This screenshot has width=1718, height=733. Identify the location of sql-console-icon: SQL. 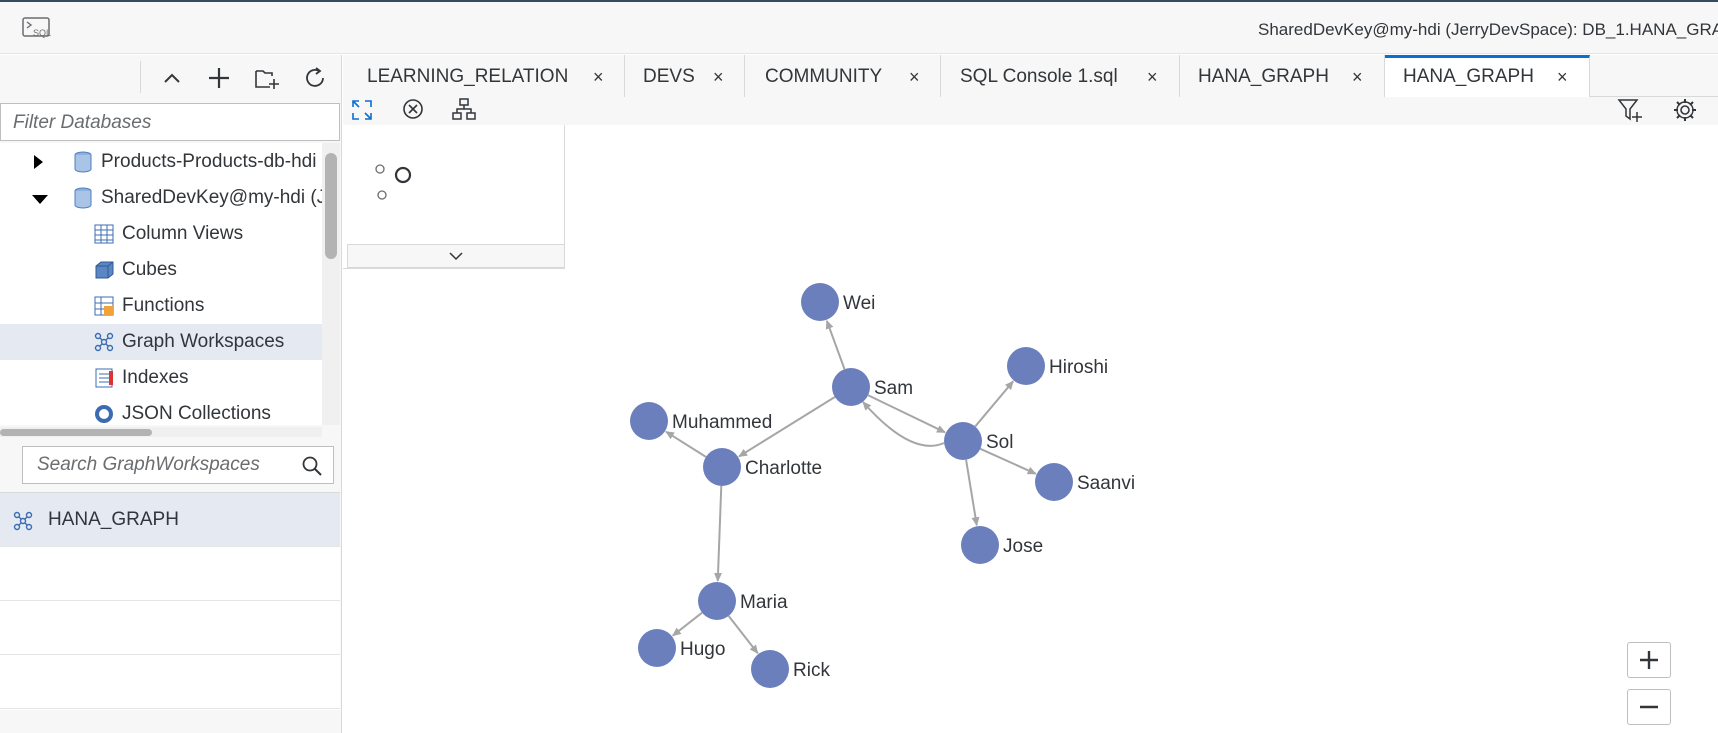
(38, 28).